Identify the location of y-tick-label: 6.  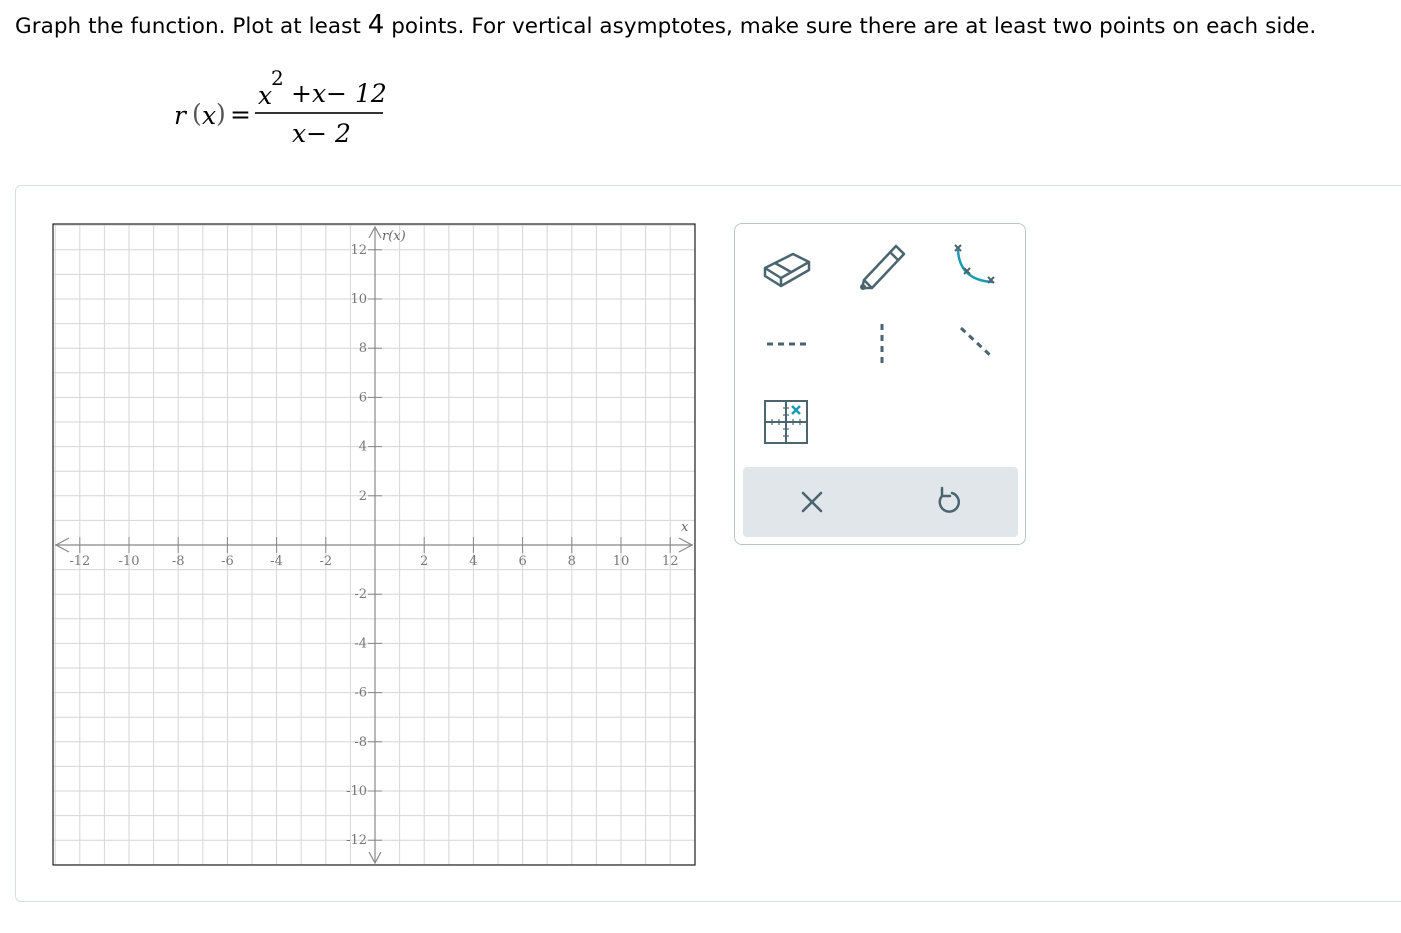
(363, 397).